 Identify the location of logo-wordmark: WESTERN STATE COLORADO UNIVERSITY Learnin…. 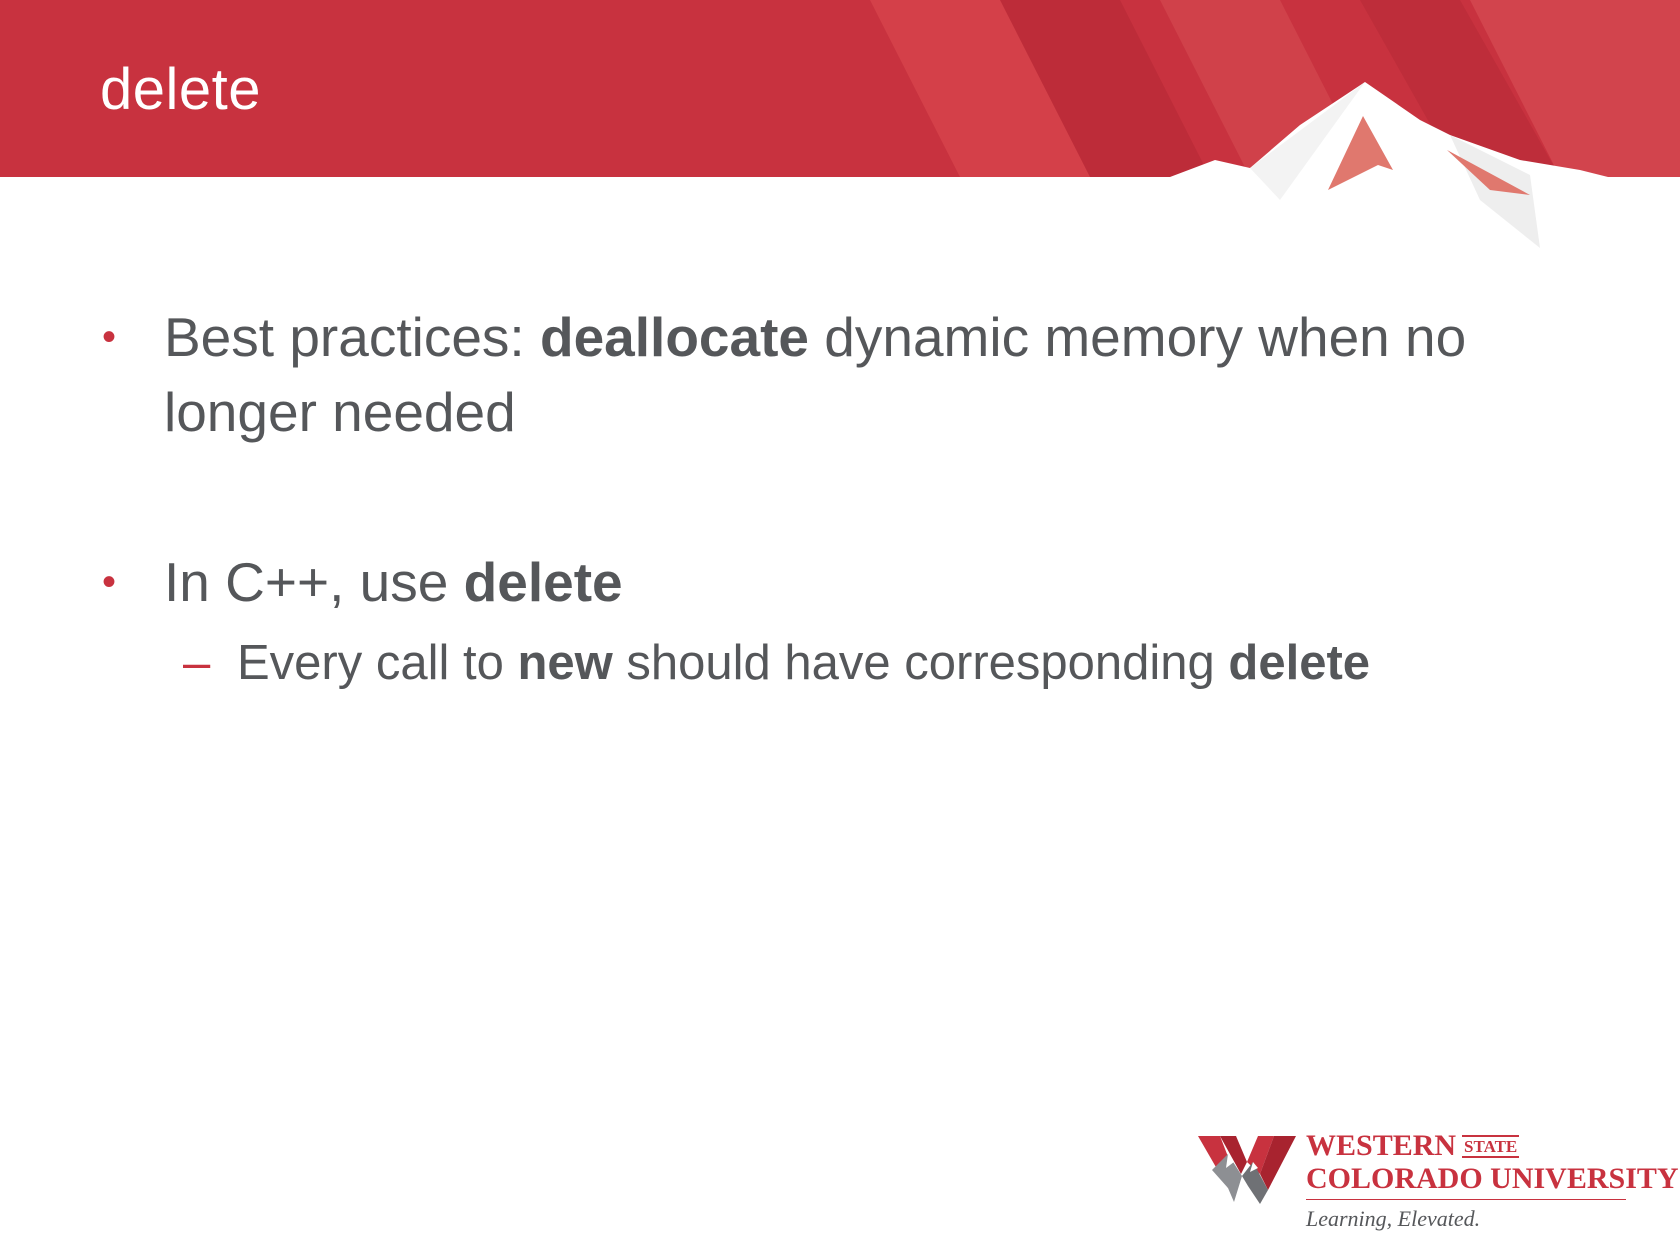
(1492, 1181).